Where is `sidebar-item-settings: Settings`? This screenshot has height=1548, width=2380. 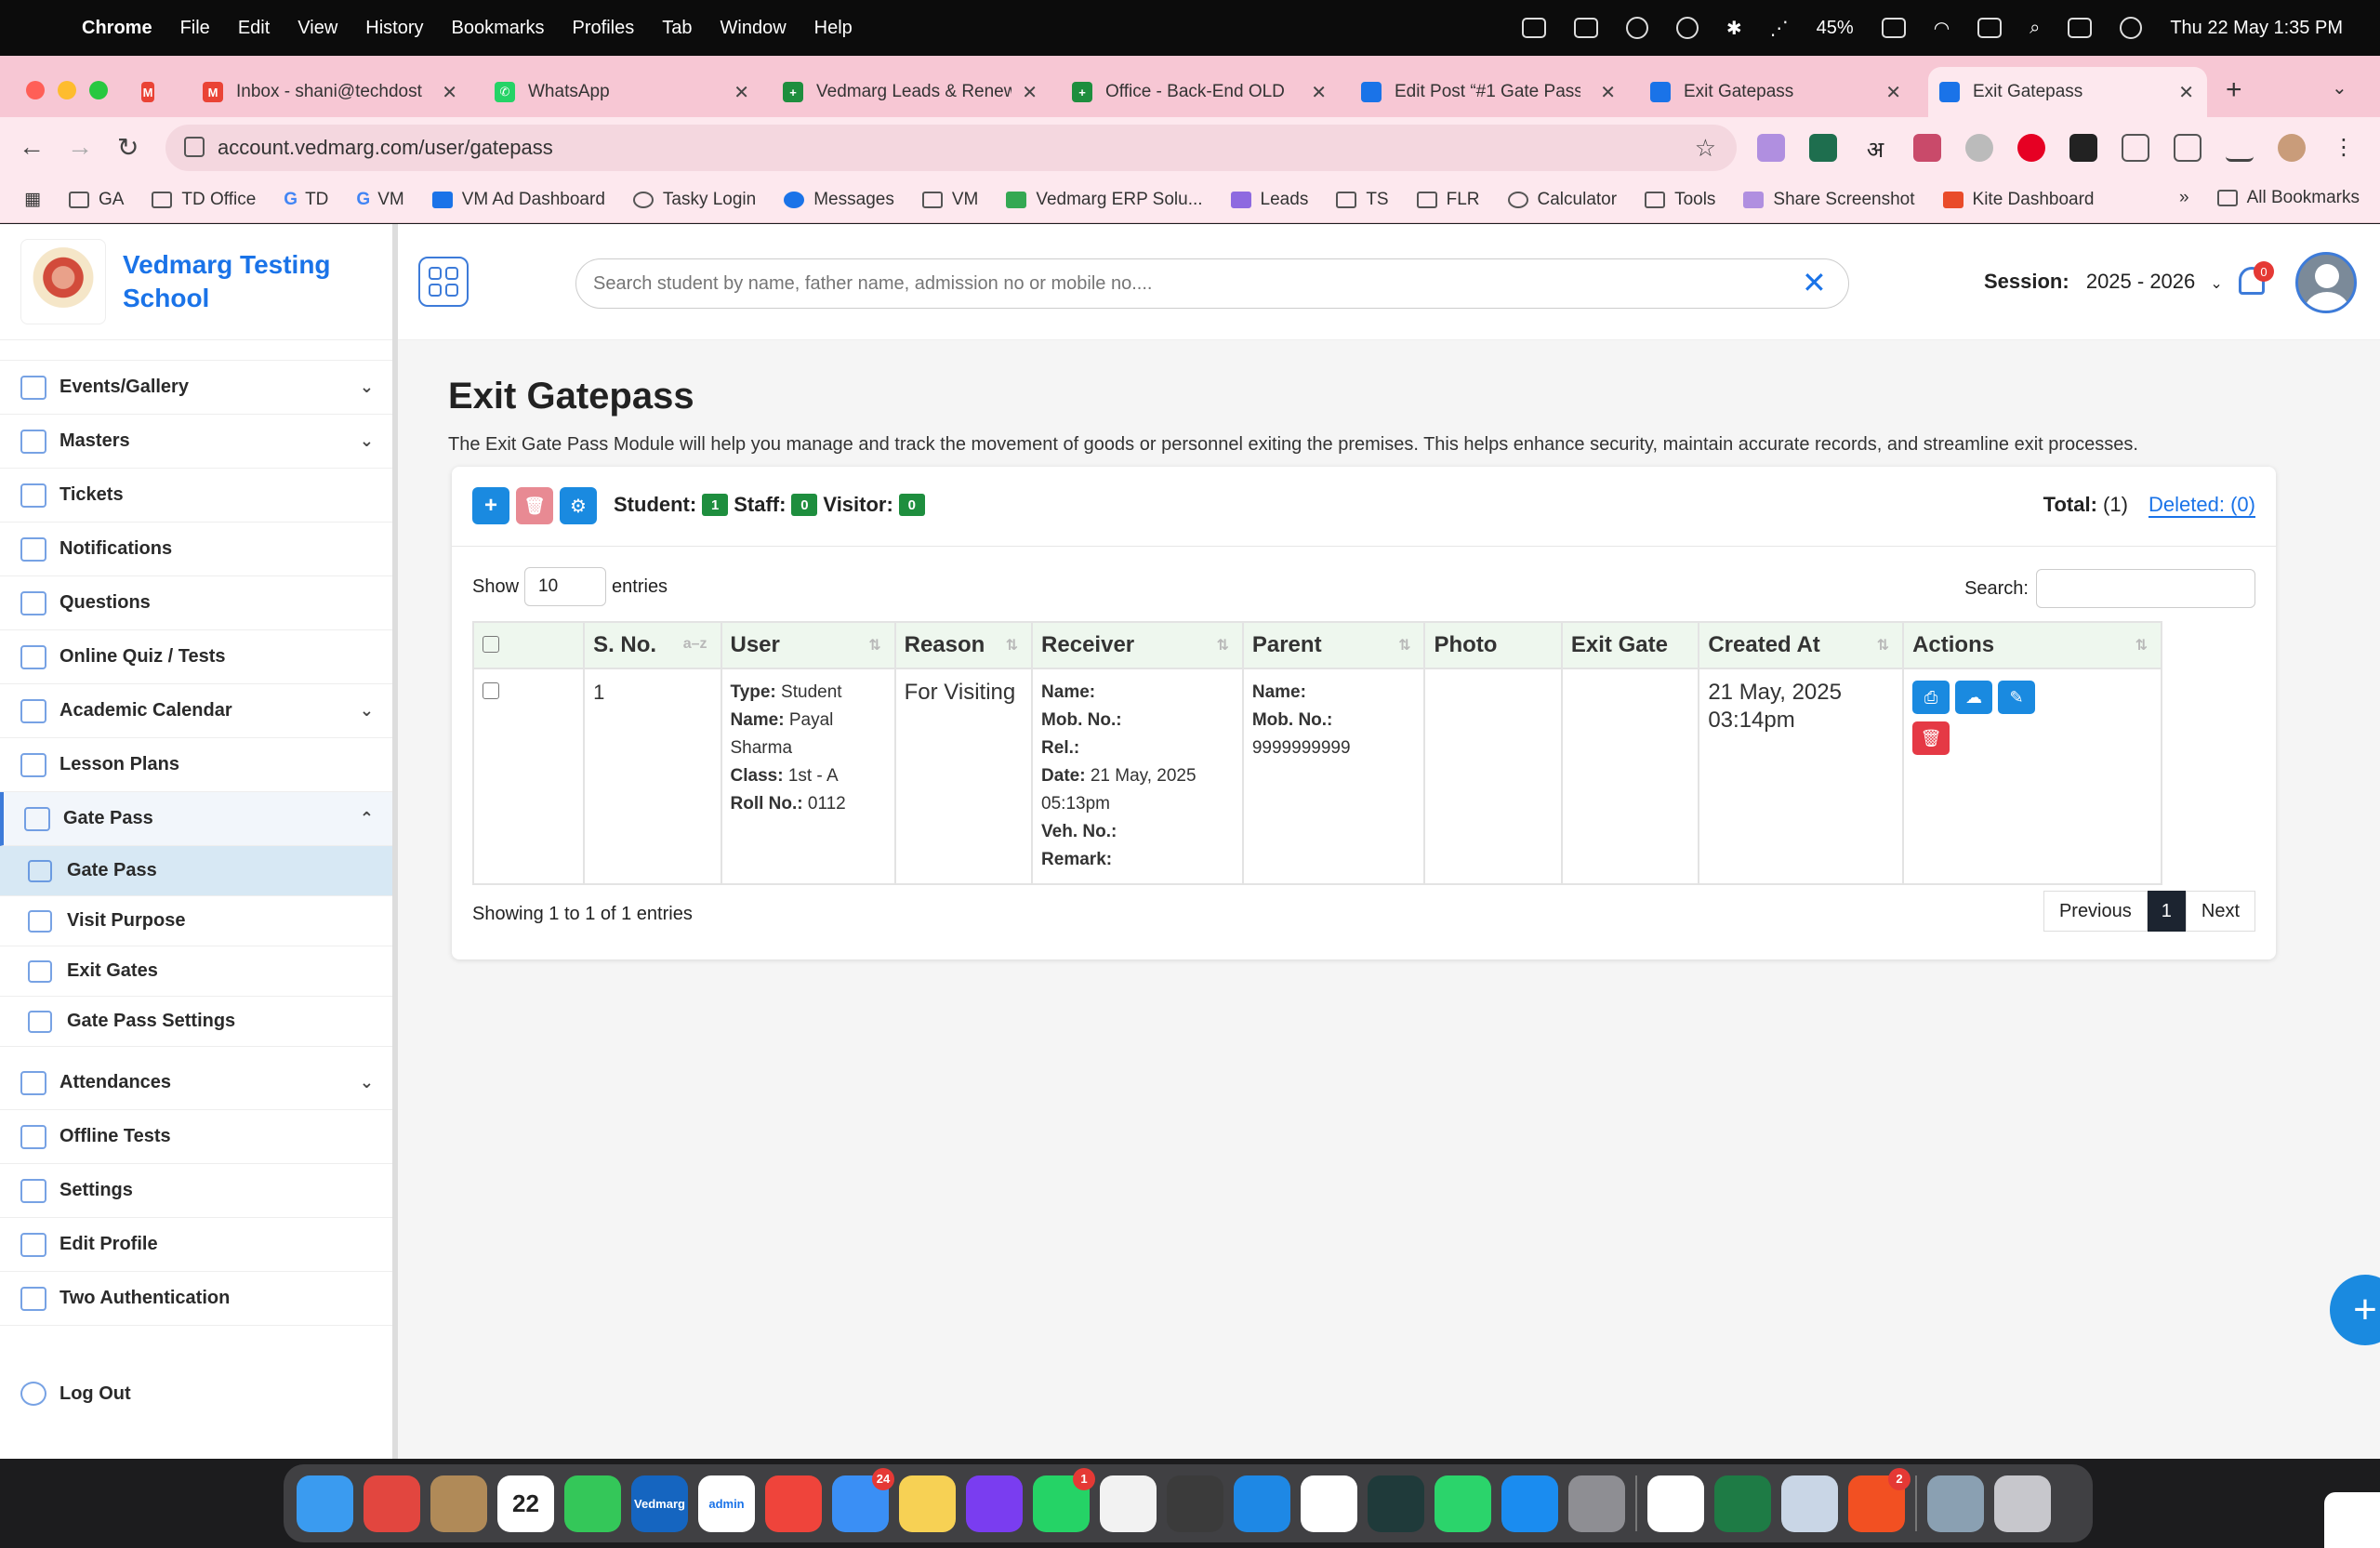 sidebar-item-settings: Settings is located at coordinates (196, 1191).